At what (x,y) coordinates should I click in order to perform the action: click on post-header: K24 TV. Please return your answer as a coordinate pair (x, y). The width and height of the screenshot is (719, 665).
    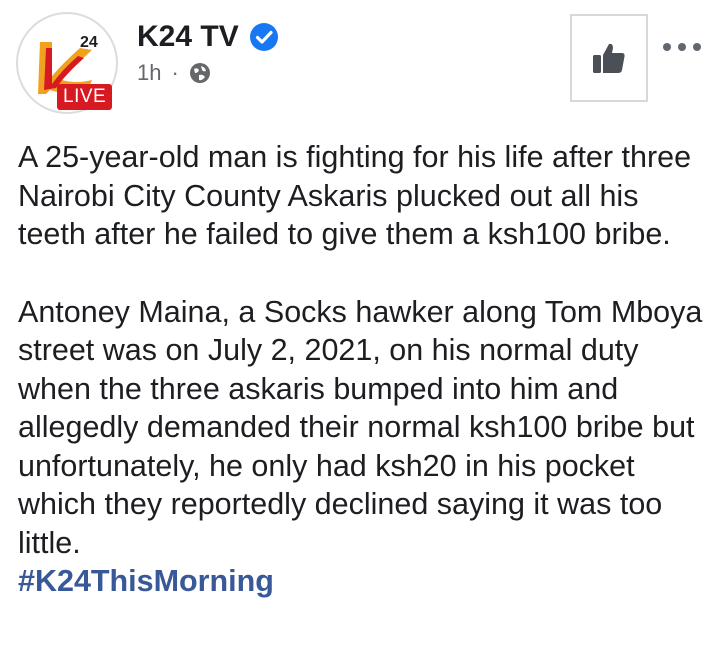
    Looking at the image, I should click on (208, 37).